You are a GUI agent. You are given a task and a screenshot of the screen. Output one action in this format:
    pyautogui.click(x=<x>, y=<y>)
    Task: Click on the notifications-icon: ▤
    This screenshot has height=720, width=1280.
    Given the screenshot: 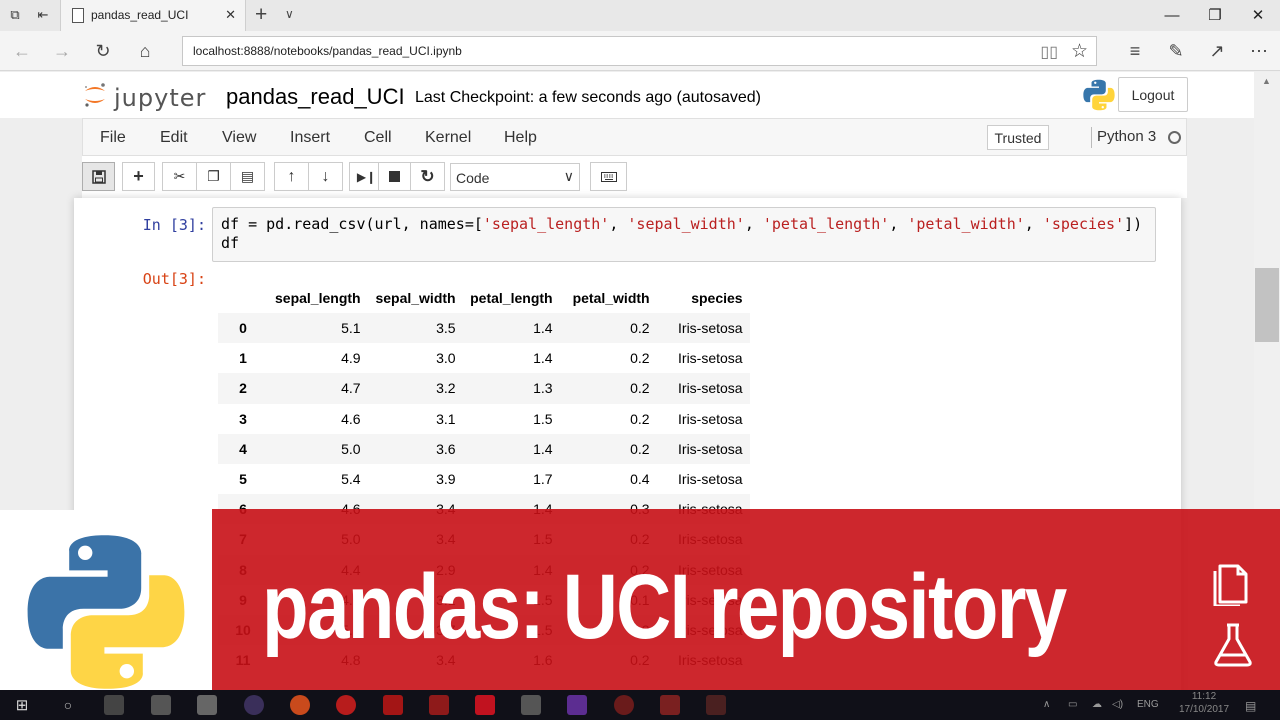 What is the action you would take?
    pyautogui.click(x=1250, y=706)
    